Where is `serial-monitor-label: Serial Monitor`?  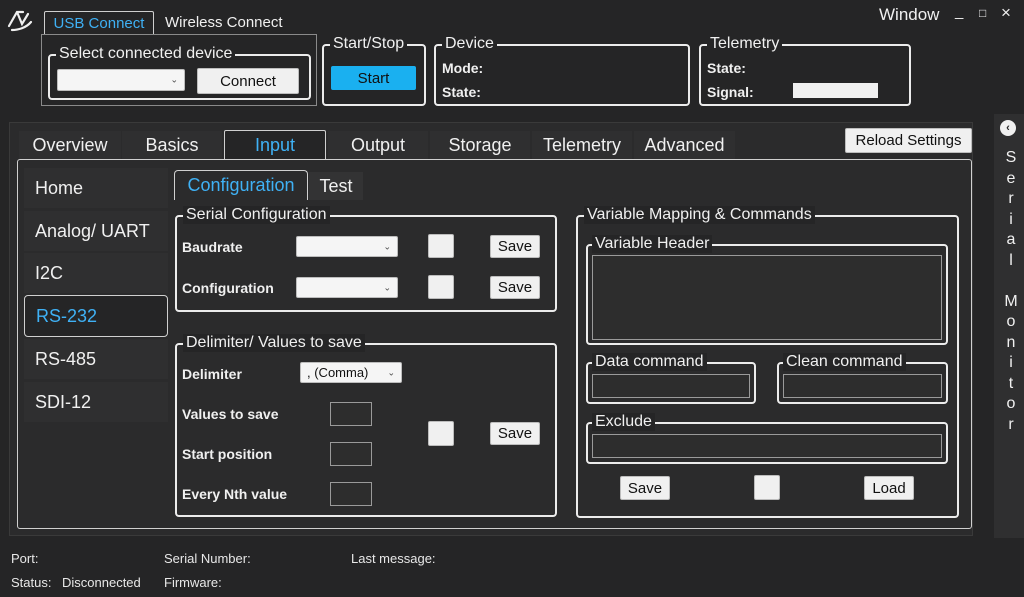 serial-monitor-label: Serial Monitor is located at coordinates (1011, 291).